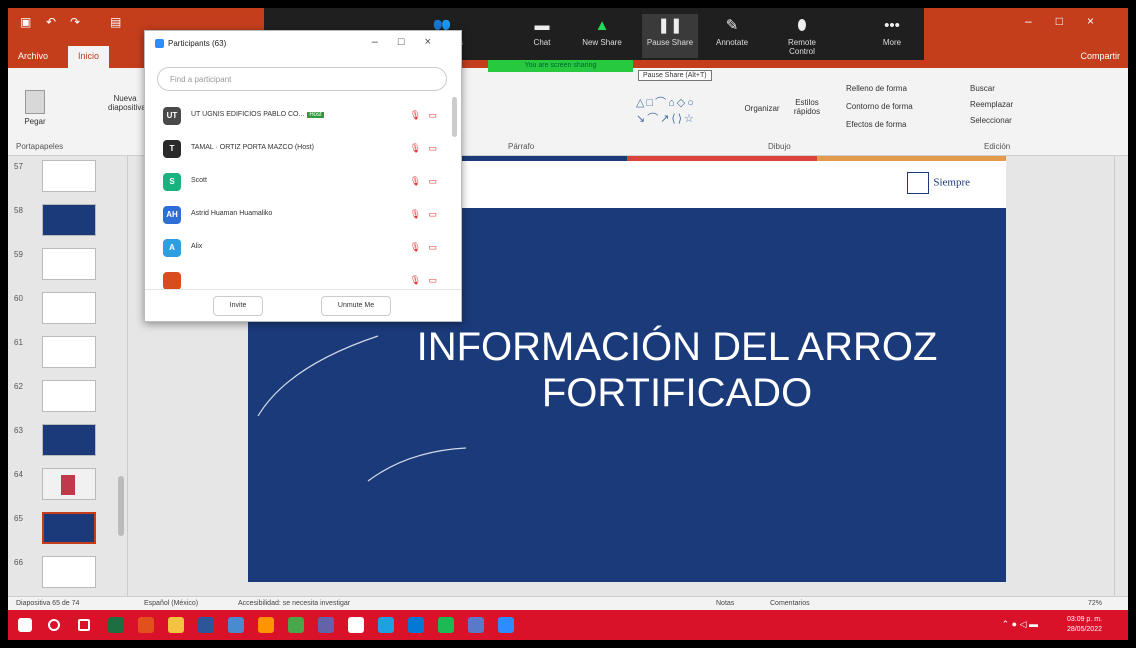  I want to click on tab-archivo: Archivo, so click(33, 56).